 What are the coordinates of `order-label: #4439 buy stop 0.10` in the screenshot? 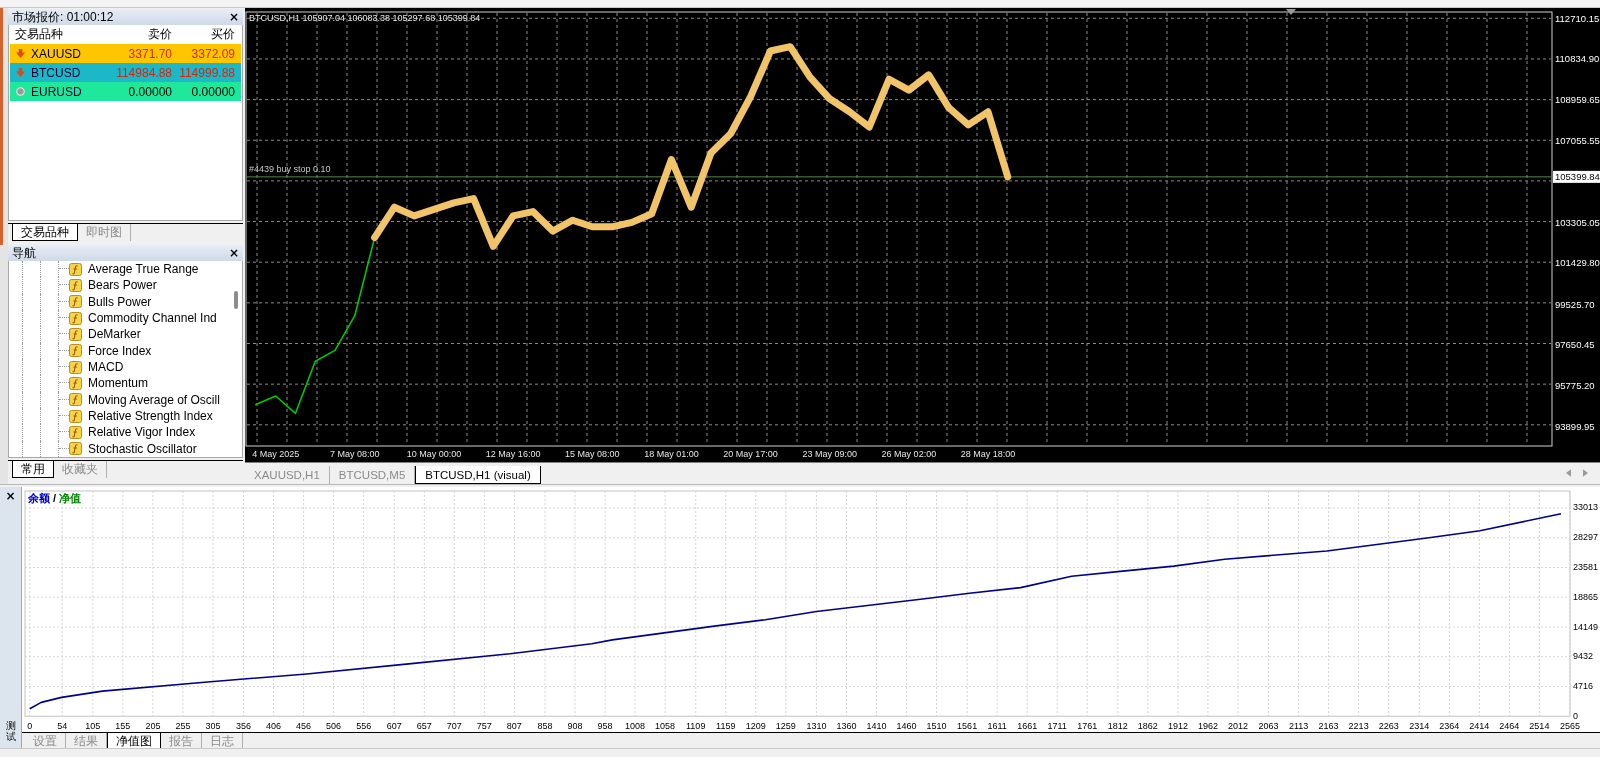 It's located at (290, 168).